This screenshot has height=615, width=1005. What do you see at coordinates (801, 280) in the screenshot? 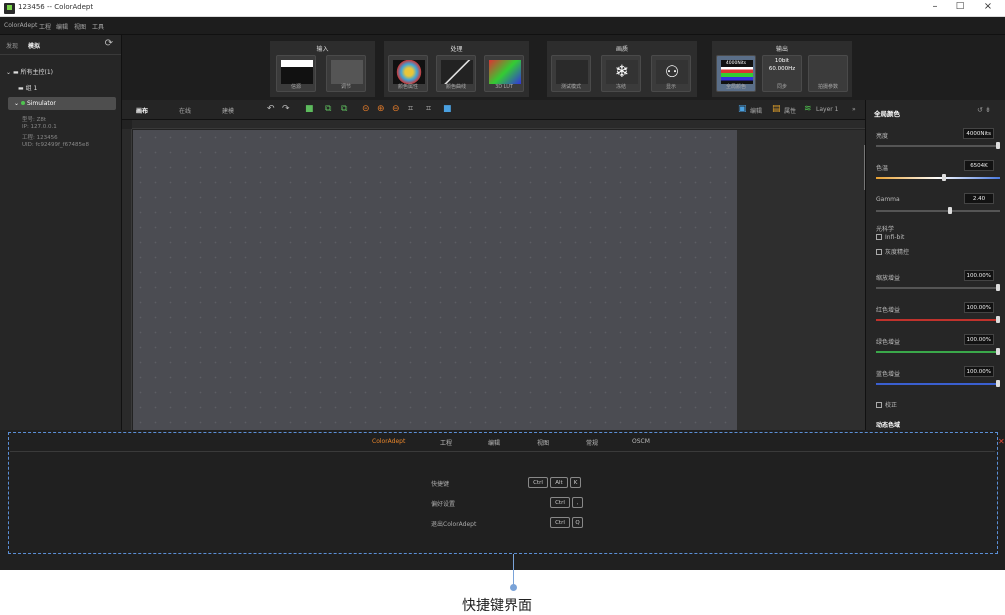
I see `canvas-margin` at bounding box center [801, 280].